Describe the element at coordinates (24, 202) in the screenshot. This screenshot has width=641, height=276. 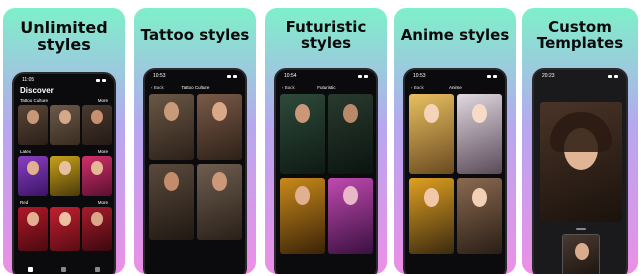
I see `section-label: Red` at that location.